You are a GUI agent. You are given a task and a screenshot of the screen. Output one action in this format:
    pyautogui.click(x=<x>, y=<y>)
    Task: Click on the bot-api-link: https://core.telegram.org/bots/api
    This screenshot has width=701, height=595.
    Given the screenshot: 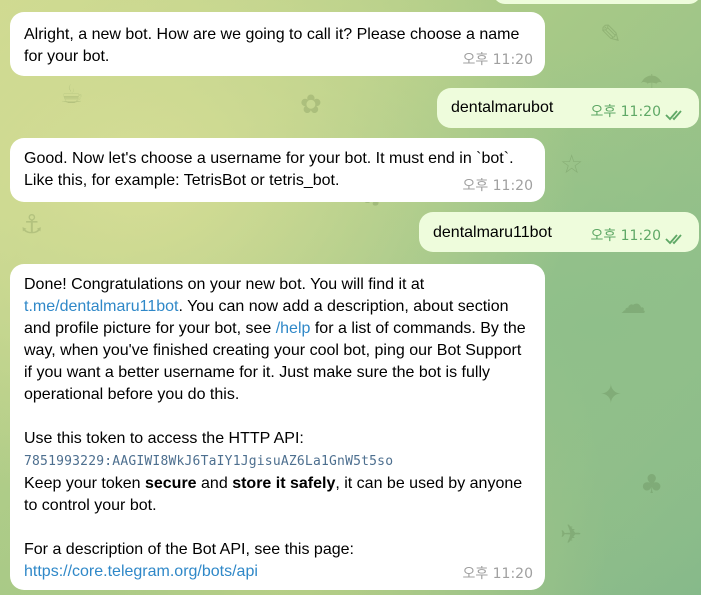 What is the action you would take?
    pyautogui.click(x=141, y=571)
    